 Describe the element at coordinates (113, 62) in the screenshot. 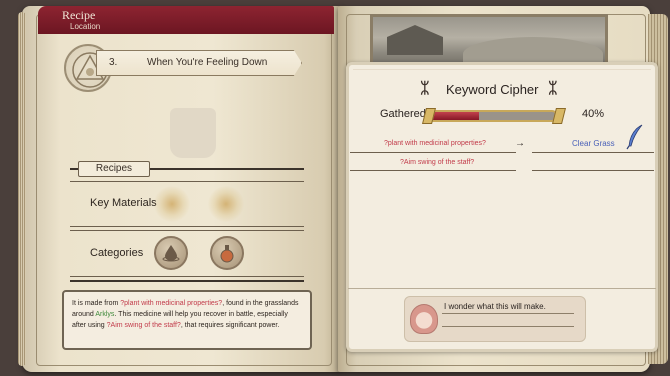

I see `recipe-number: 3.` at that location.